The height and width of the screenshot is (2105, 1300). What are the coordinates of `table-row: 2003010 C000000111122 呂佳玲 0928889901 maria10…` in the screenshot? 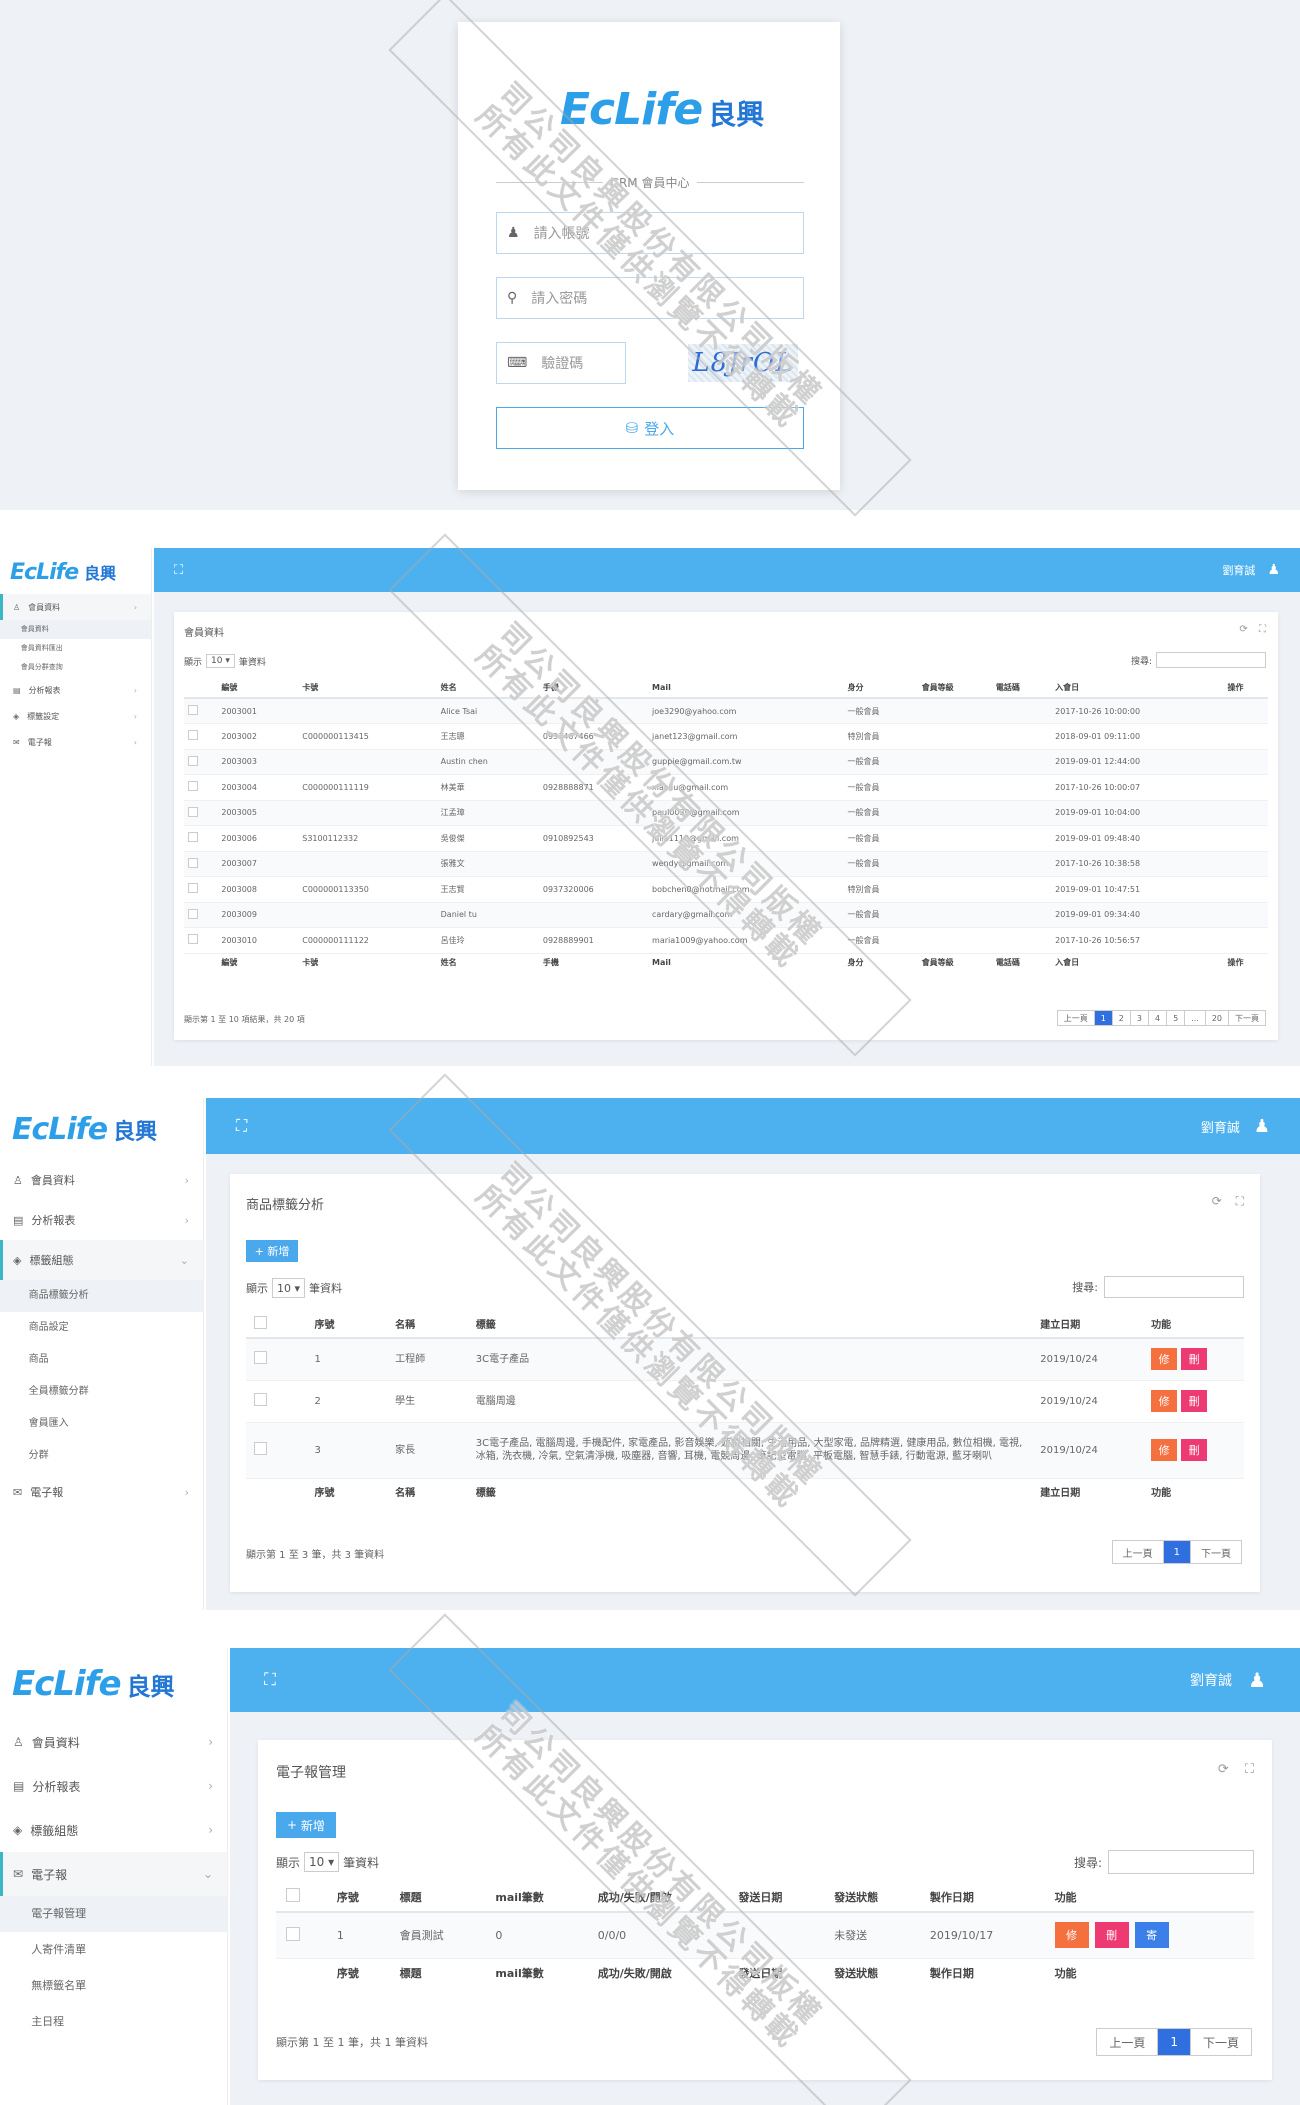 It's located at (726, 940).